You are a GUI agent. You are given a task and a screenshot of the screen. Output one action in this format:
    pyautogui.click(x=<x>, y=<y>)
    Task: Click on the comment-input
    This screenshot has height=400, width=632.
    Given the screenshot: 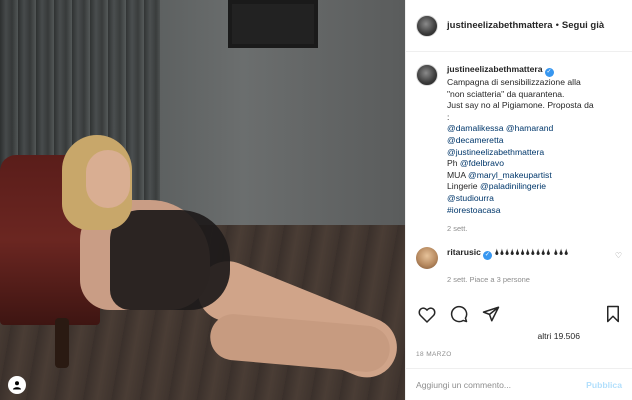 What is the action you would take?
    pyautogui.click(x=501, y=384)
    